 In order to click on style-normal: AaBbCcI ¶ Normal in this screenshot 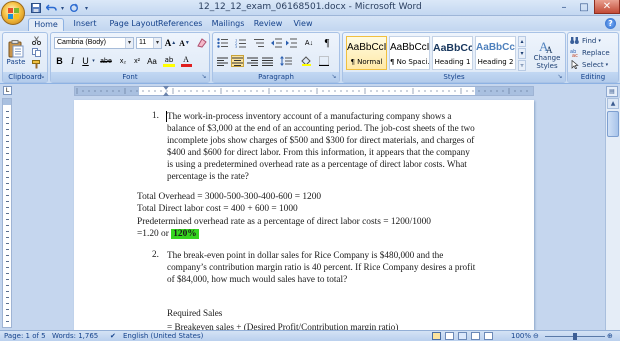, I will do `click(366, 53)`.